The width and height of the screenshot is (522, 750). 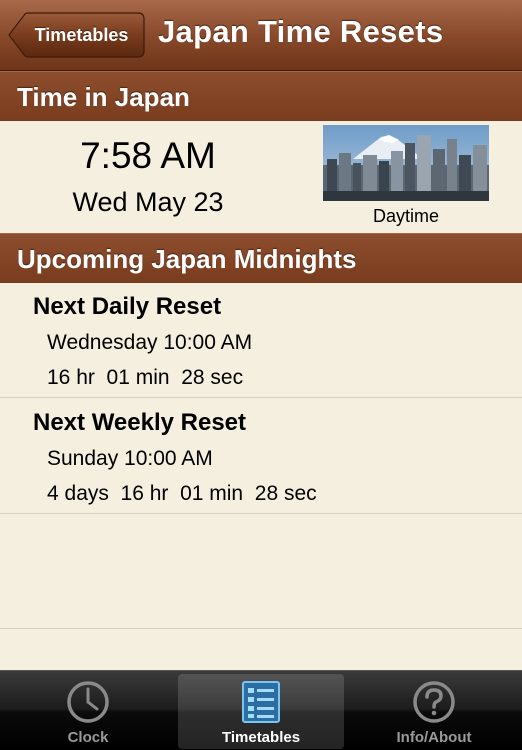 I want to click on weekly-reset-title: Next Weekly Reset, so click(x=139, y=422).